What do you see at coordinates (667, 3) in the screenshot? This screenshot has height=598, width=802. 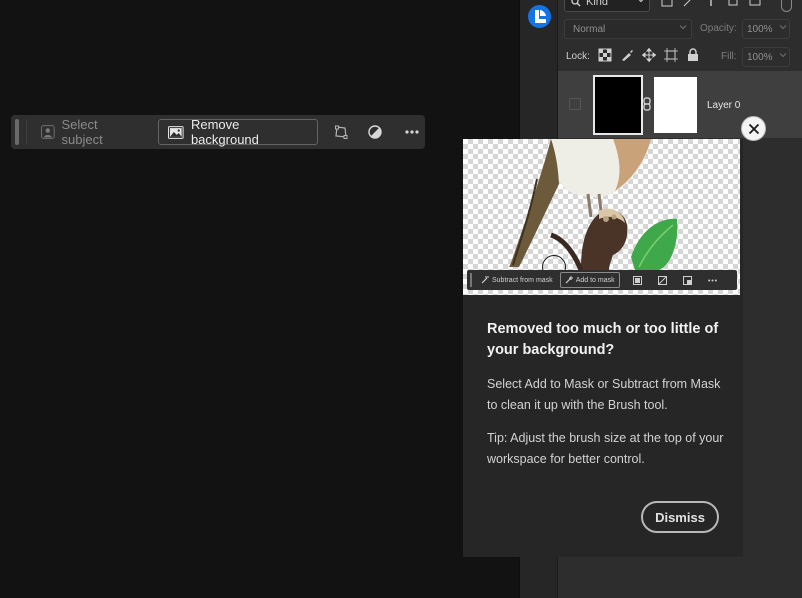 I see `pixel-filter-icon` at bounding box center [667, 3].